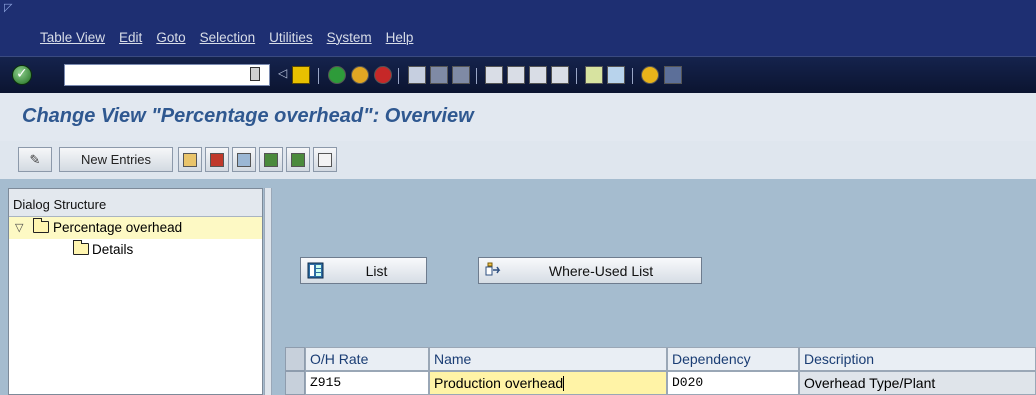 This screenshot has height=395, width=1036. What do you see at coordinates (650, 75) in the screenshot?
I see `help-icon` at bounding box center [650, 75].